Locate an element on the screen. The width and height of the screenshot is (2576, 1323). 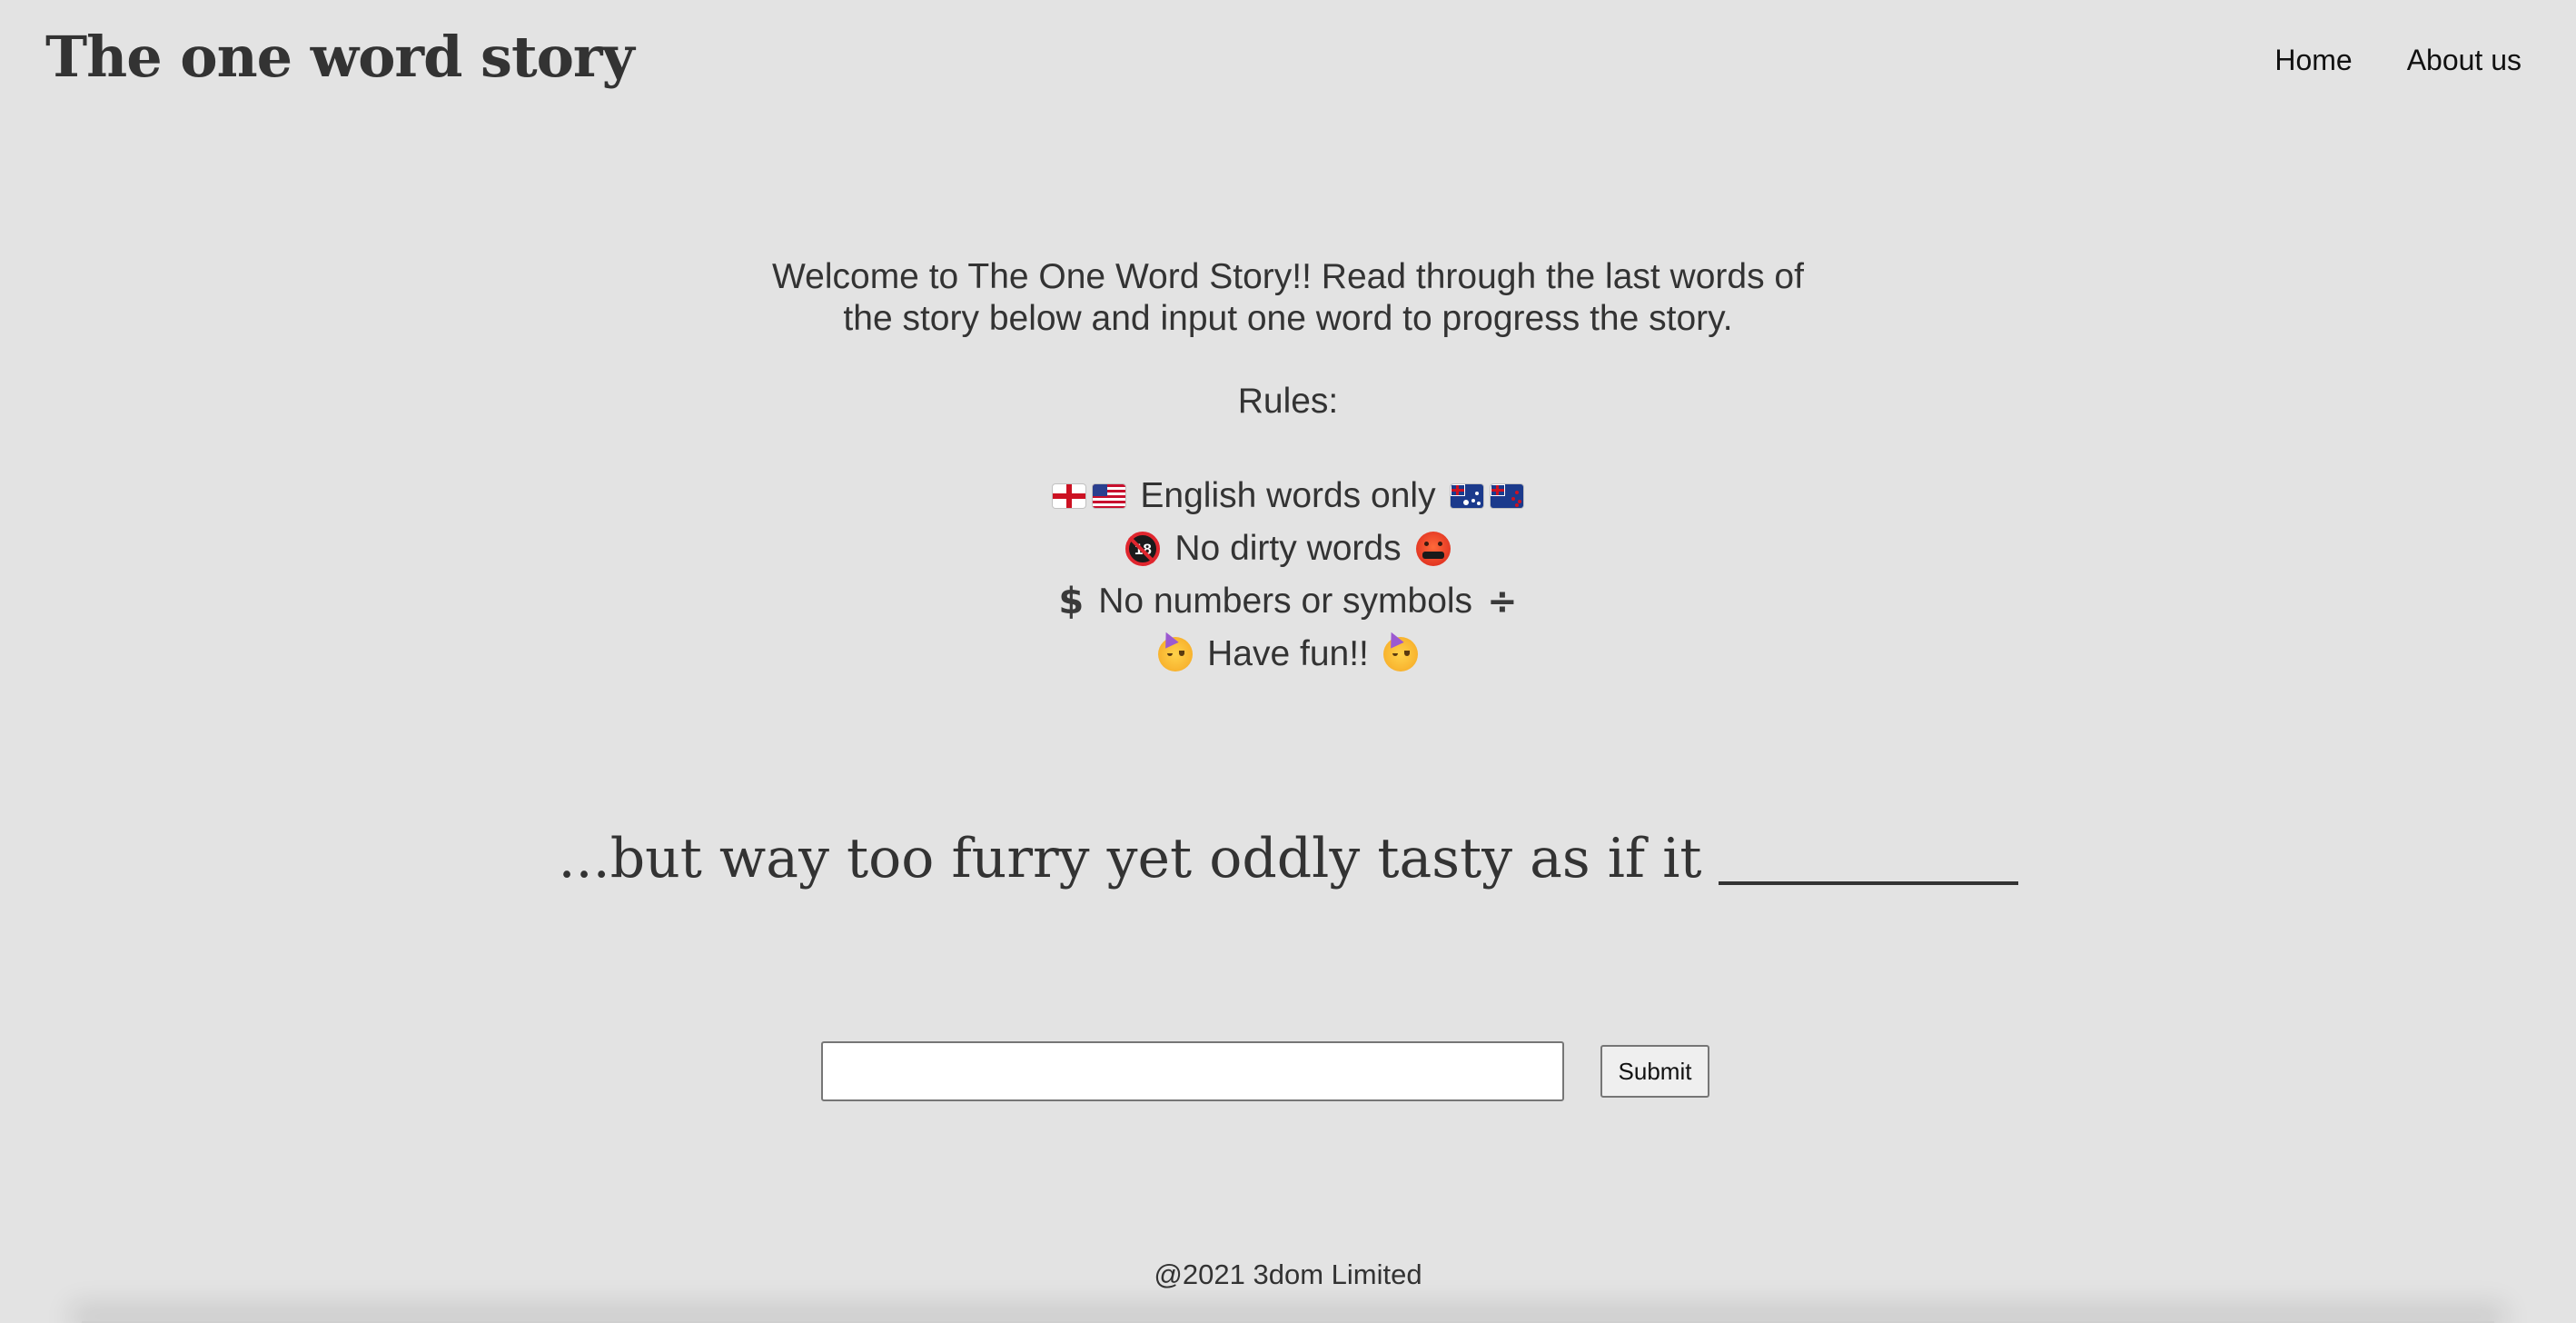
rule-text: No dirty words is located at coordinates (1288, 548).